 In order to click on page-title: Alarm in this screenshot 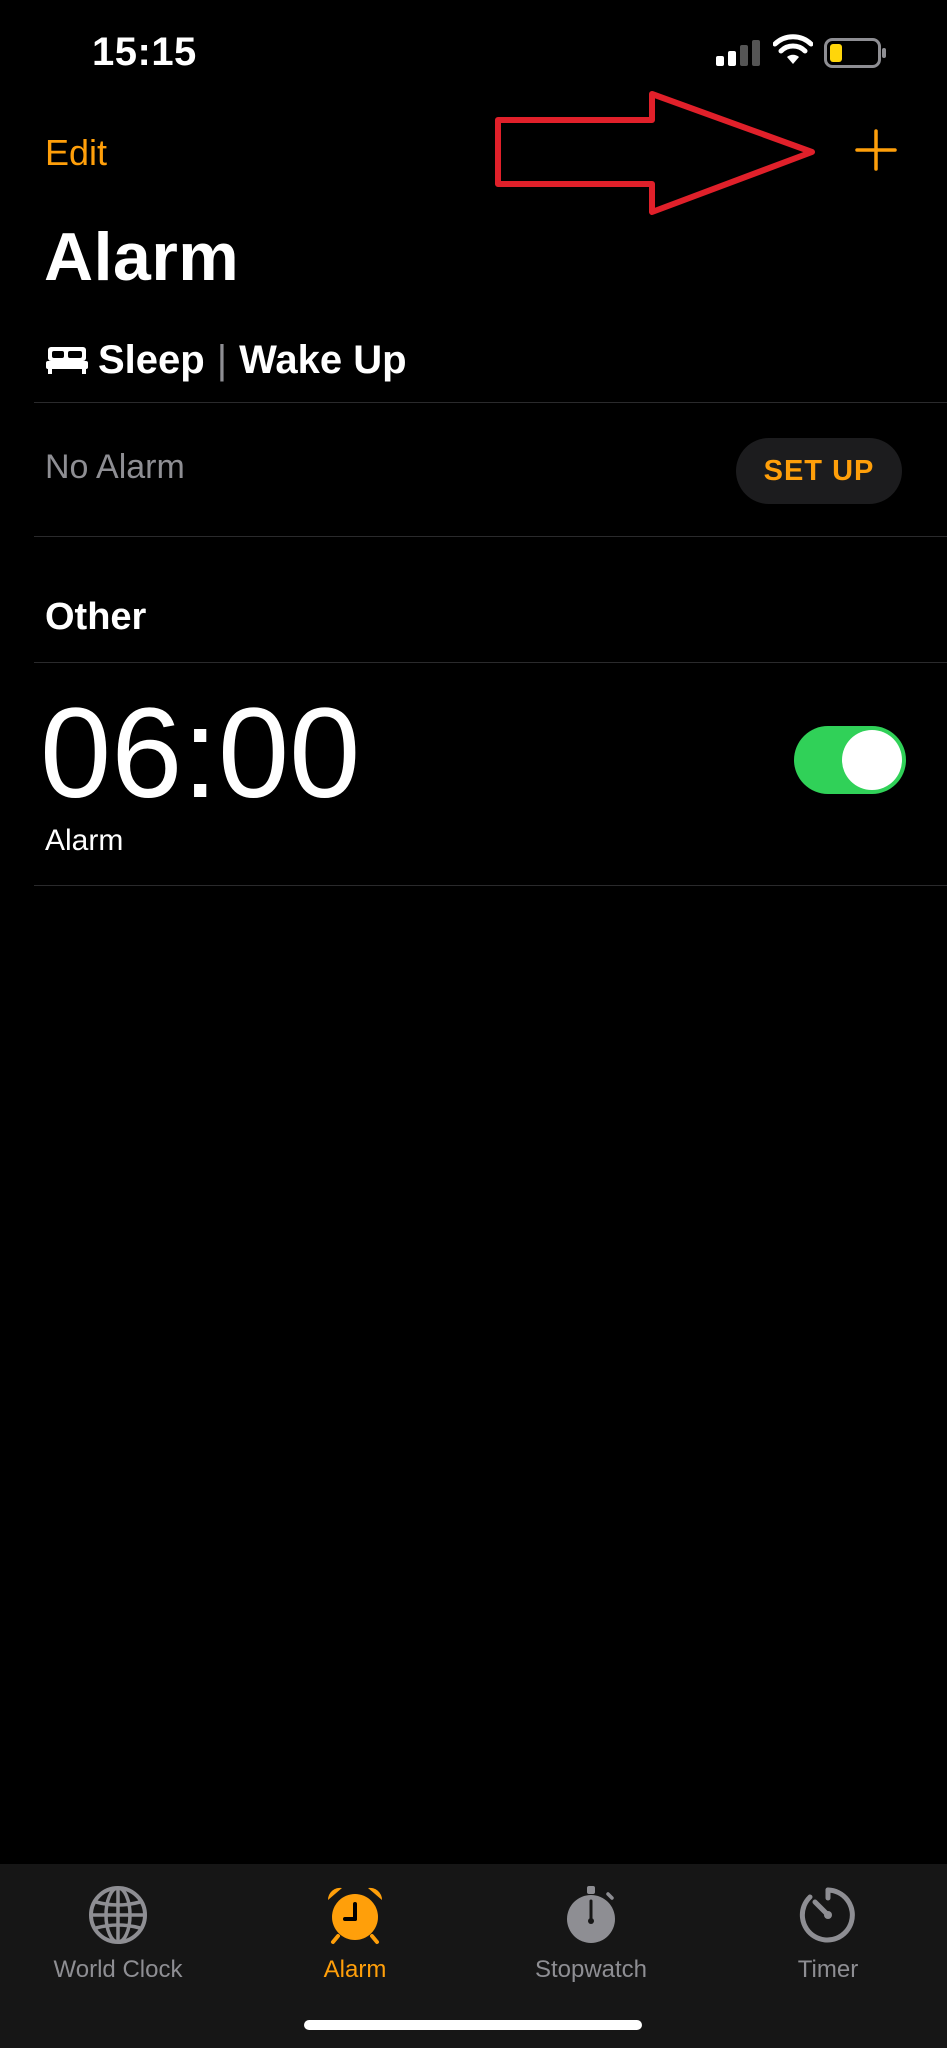, I will do `click(142, 257)`.